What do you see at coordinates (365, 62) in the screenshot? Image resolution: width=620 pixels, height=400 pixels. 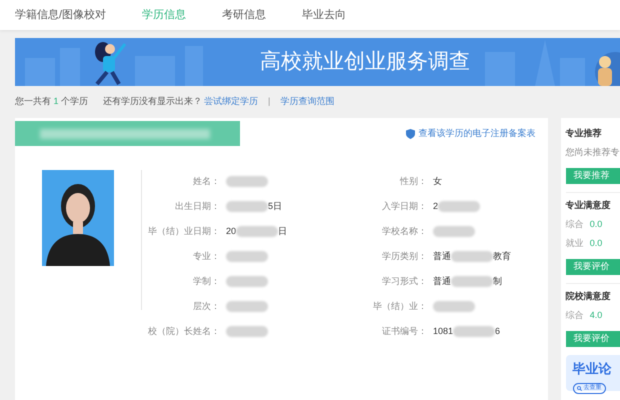 I see `banner-title: 高校就业创业服务调查` at bounding box center [365, 62].